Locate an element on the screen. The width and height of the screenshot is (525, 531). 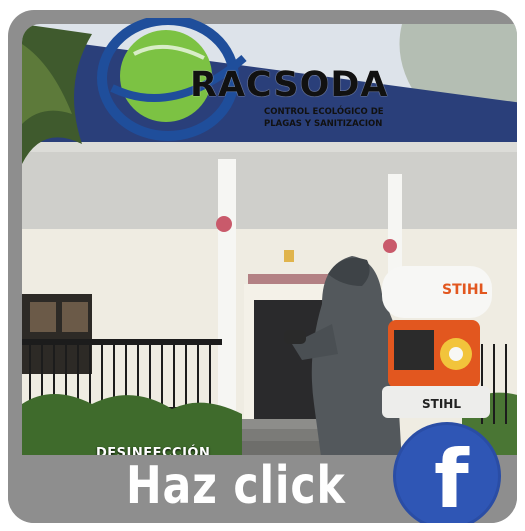
sprayer-brand-top: STIHL is located at coordinates (465, 290).